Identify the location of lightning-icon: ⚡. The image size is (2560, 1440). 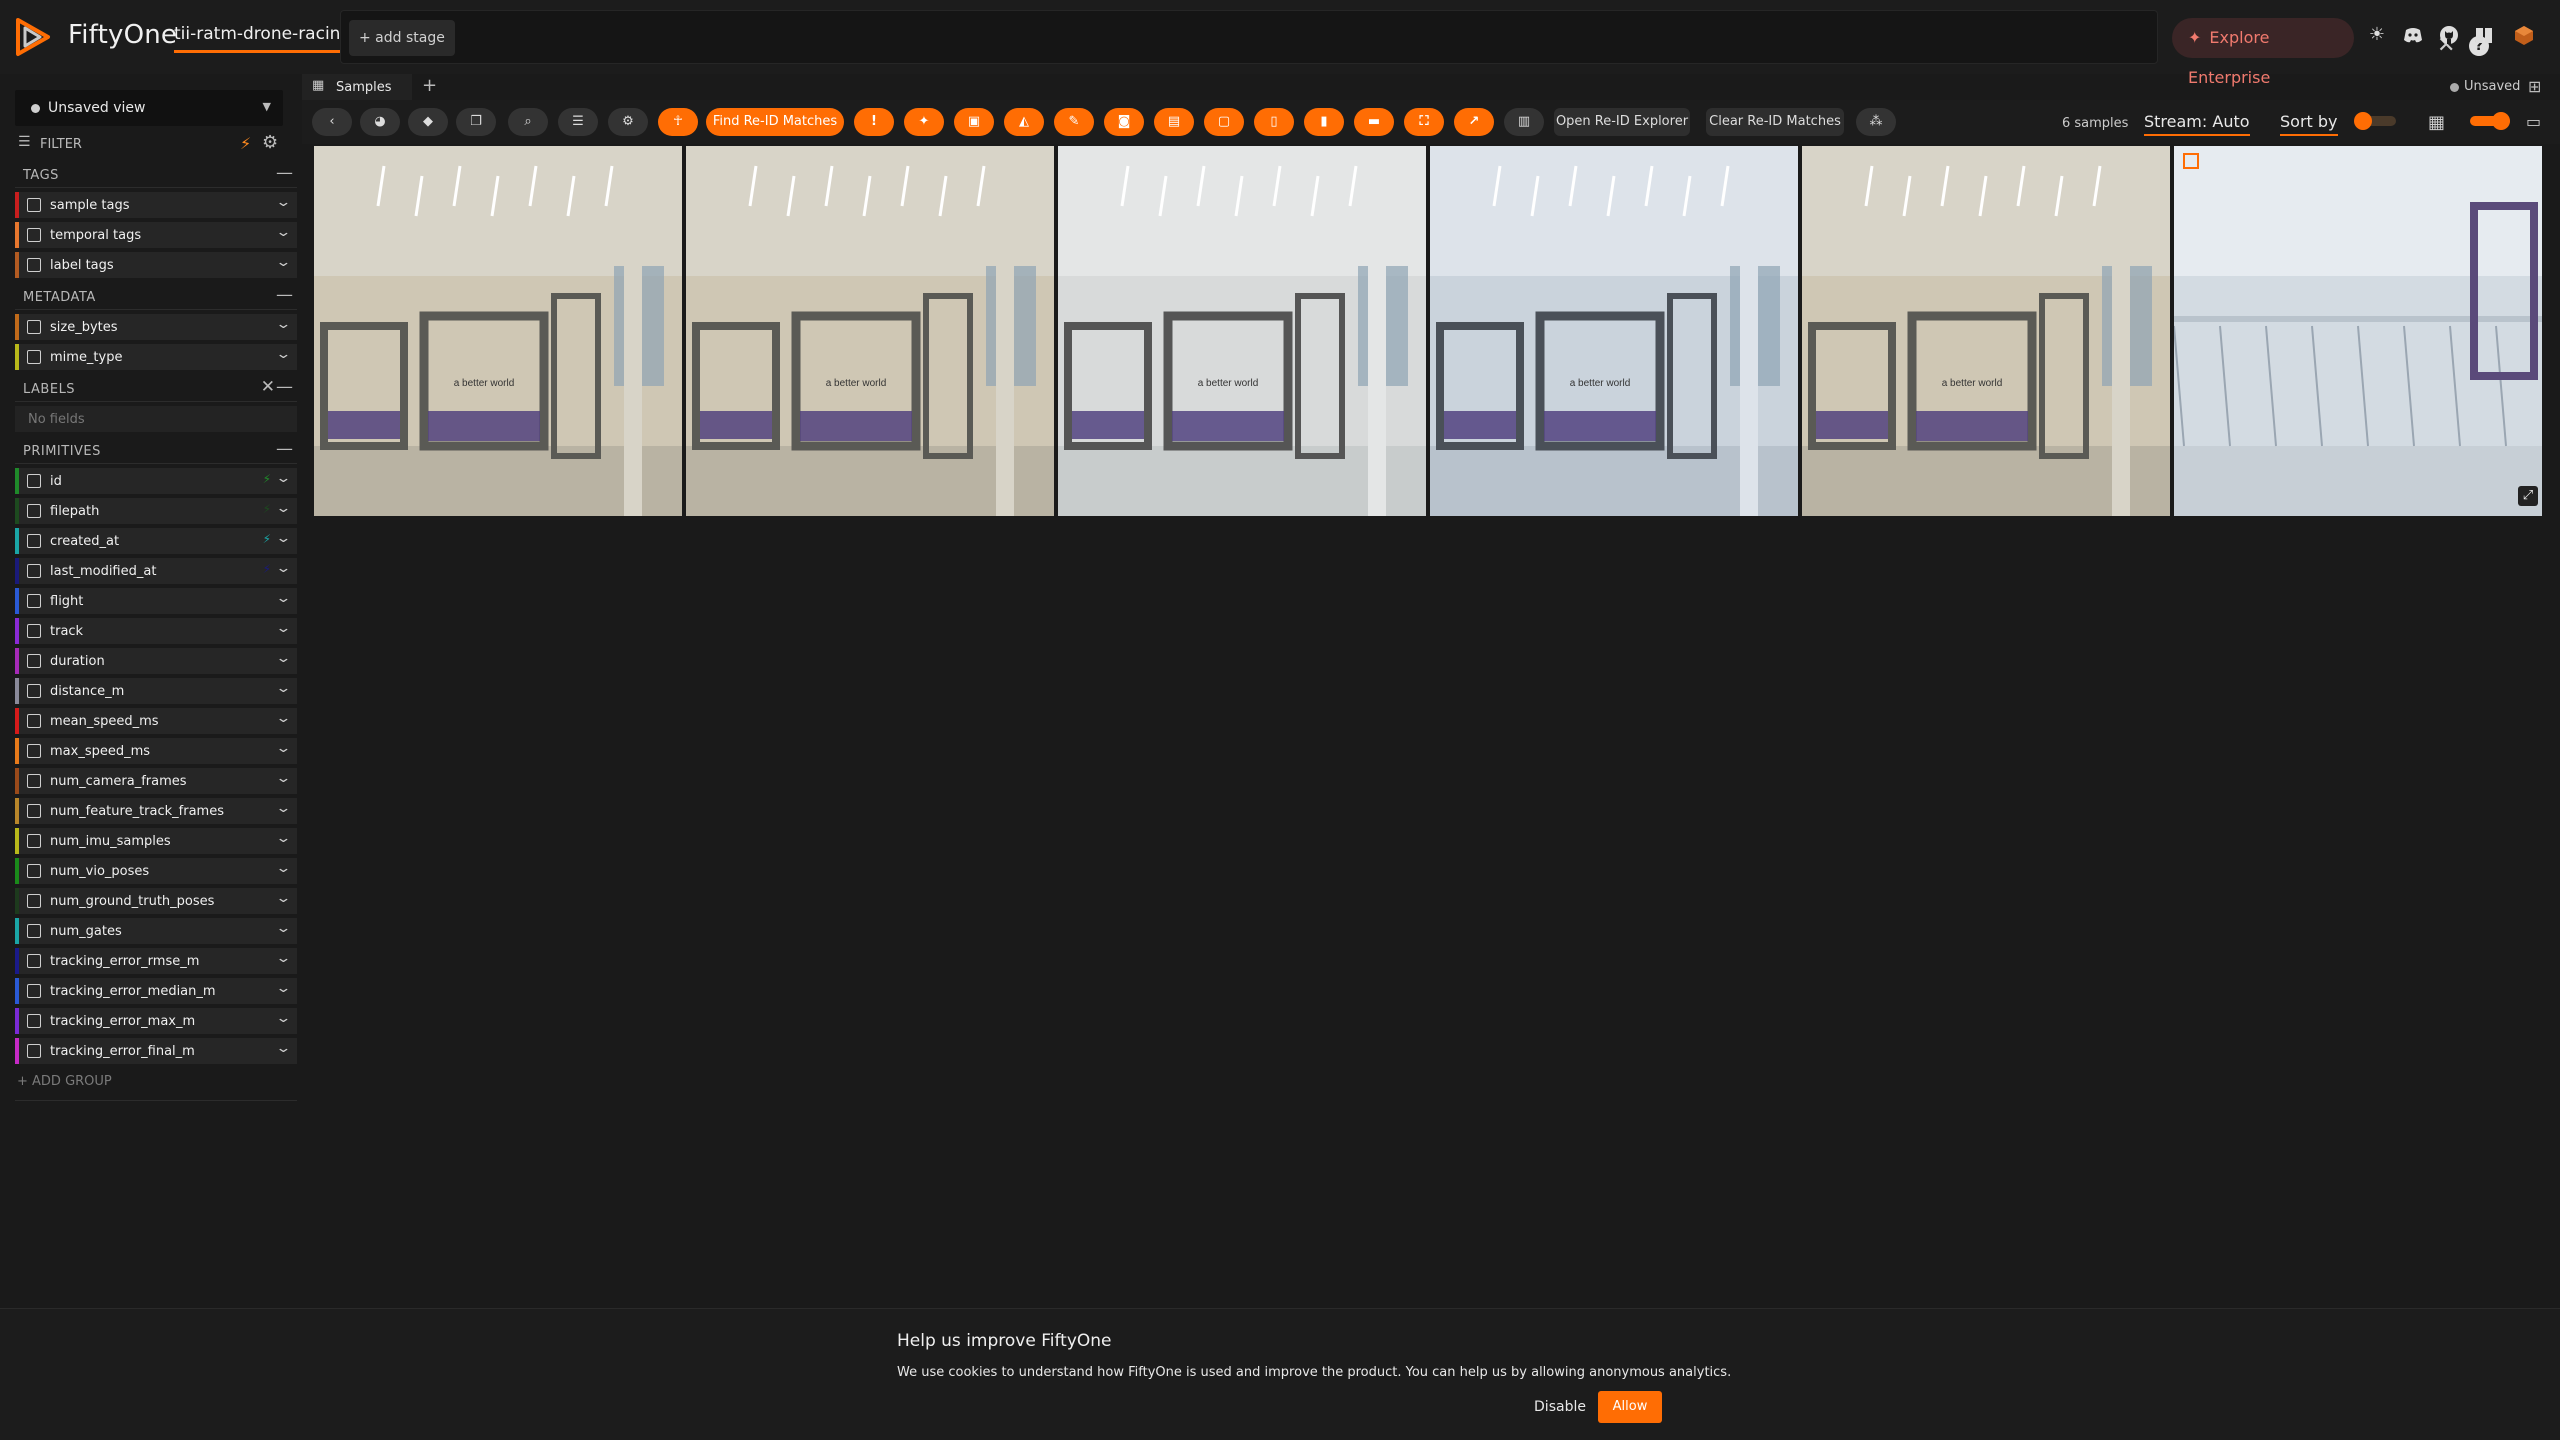
(245, 143).